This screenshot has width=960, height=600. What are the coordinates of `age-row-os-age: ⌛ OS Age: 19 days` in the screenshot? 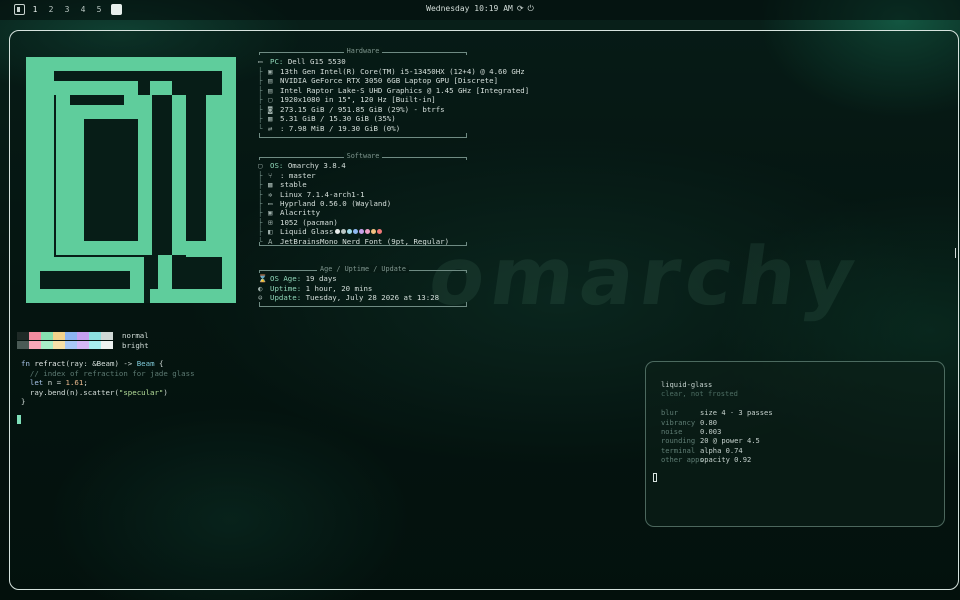 It's located at (297, 279).